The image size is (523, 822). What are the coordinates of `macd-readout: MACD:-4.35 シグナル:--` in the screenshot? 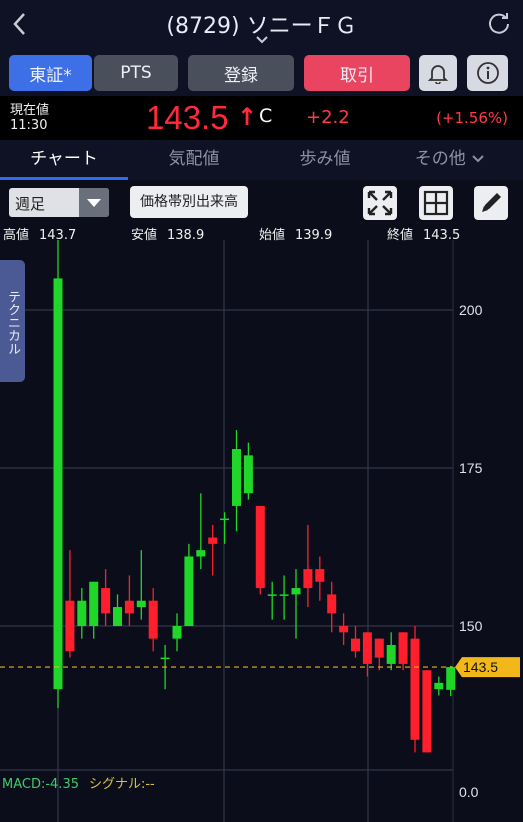 It's located at (78, 782).